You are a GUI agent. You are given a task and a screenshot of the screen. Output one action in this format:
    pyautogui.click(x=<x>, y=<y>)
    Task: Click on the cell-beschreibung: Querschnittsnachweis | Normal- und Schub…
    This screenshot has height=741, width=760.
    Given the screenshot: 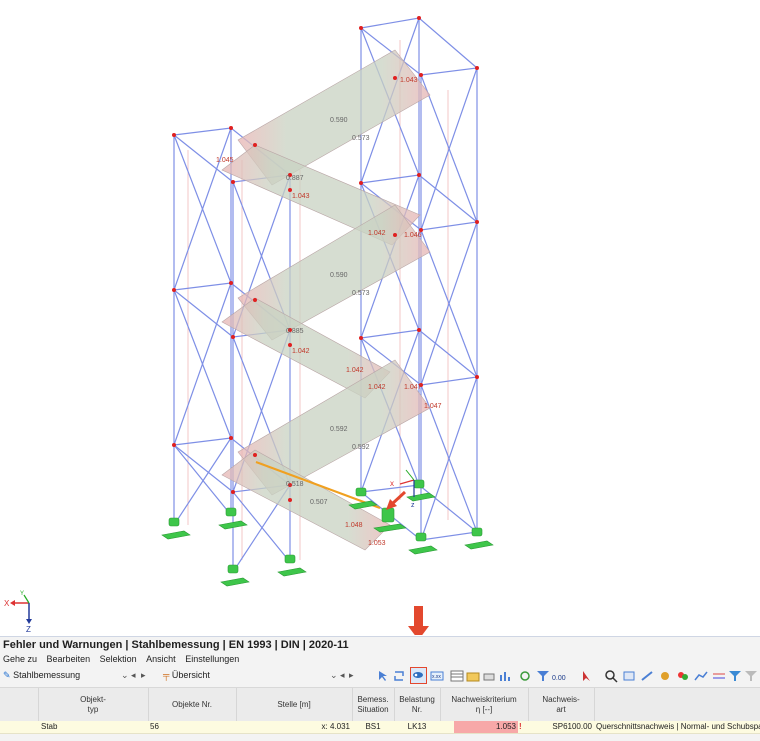 What is the action you would take?
    pyautogui.click(x=678, y=726)
    